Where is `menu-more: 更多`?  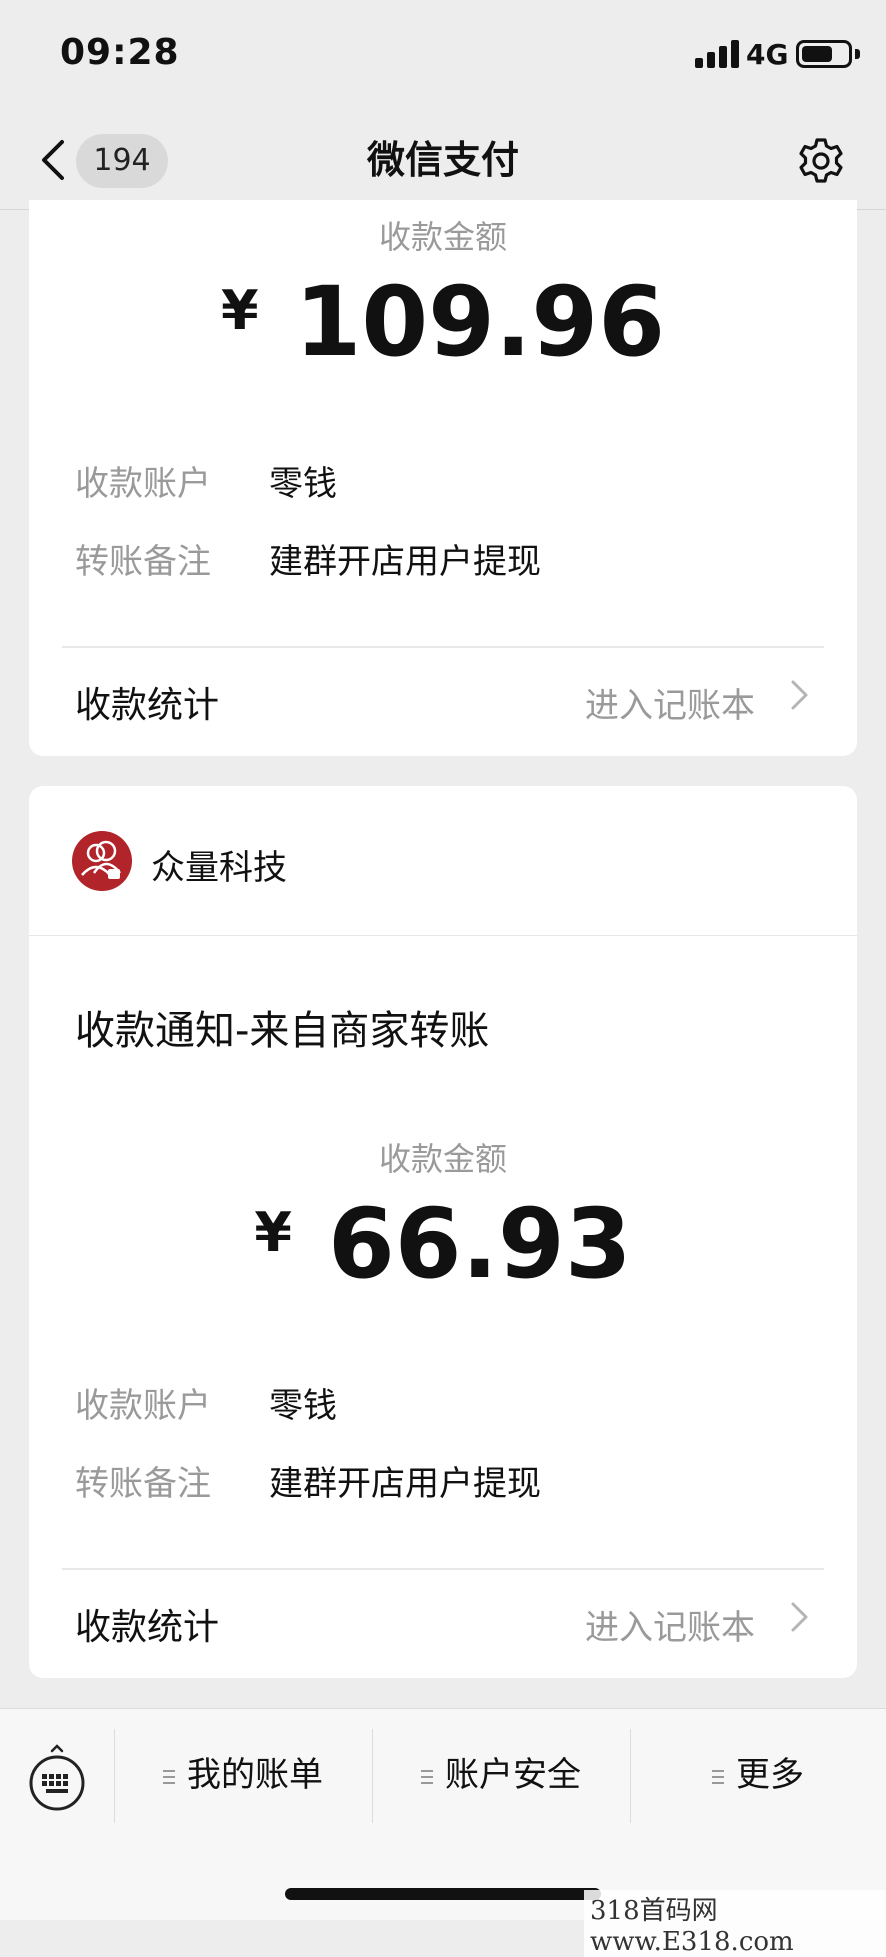
menu-more: 更多 is located at coordinates (758, 1775).